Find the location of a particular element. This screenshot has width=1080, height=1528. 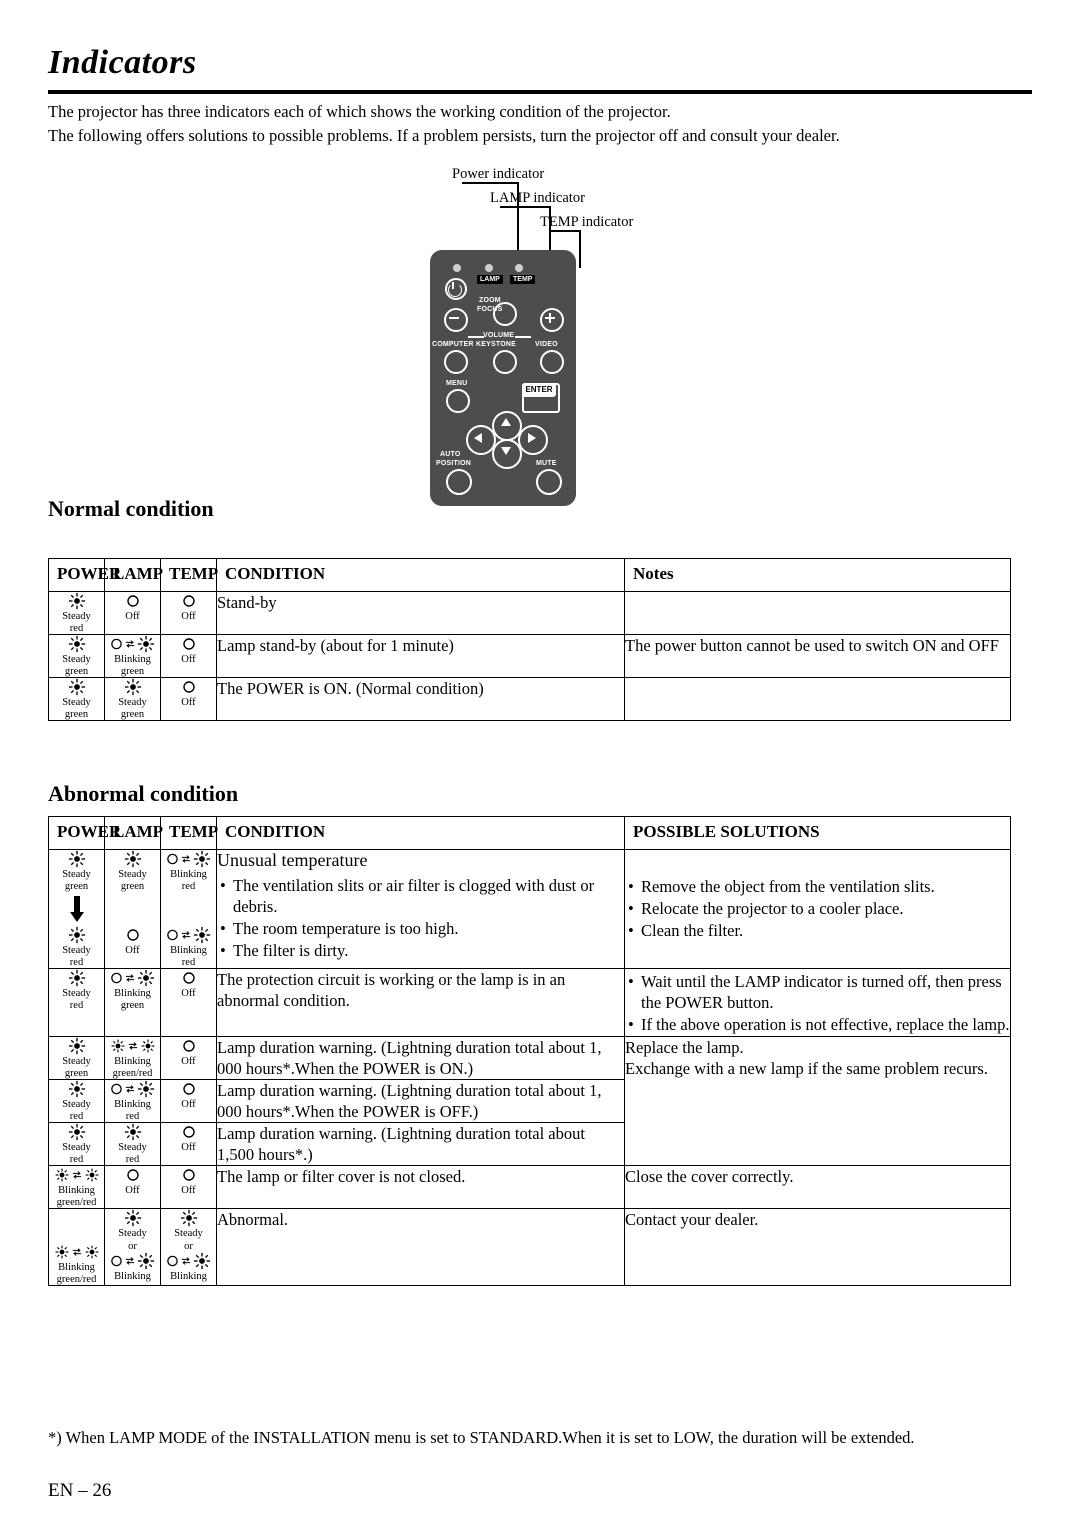

condition-title: Unusual temperature is located at coordinates (292, 860).